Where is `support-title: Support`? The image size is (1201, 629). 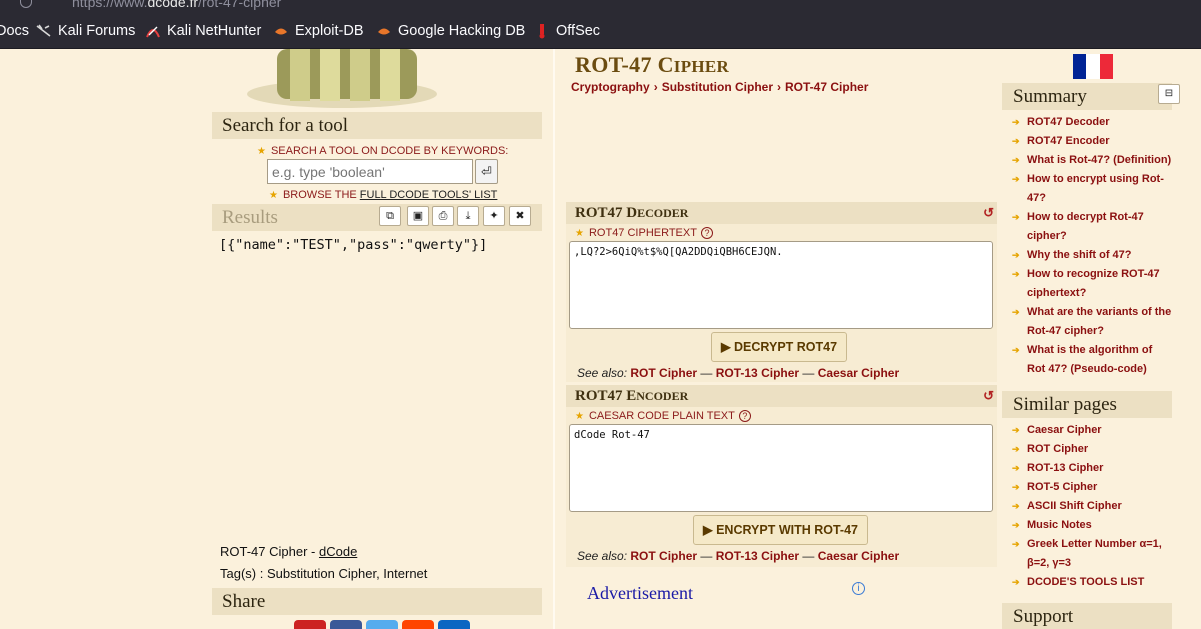
support-title: Support is located at coordinates (1087, 616).